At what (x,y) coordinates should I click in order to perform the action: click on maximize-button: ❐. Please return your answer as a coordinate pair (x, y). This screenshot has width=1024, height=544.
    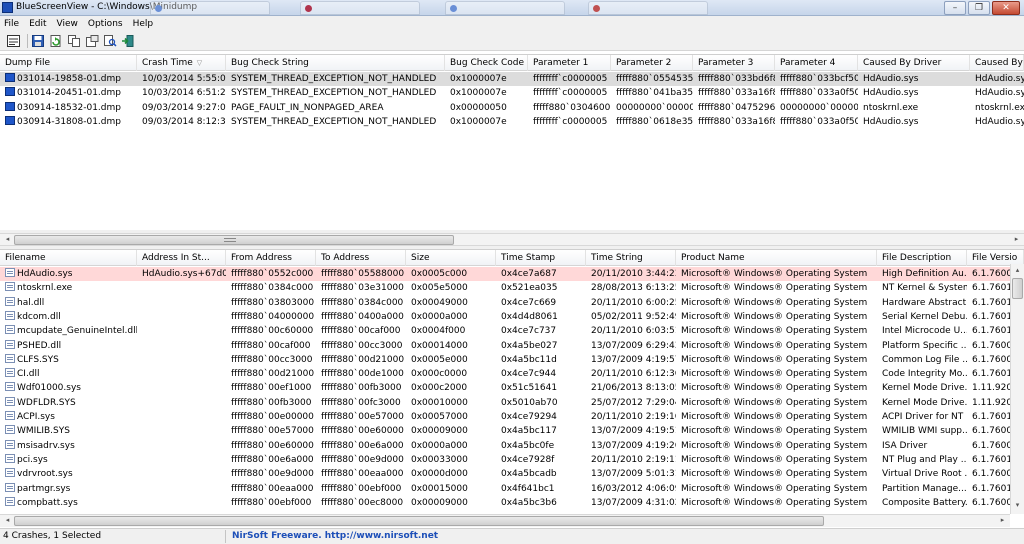
    Looking at the image, I should click on (979, 8).